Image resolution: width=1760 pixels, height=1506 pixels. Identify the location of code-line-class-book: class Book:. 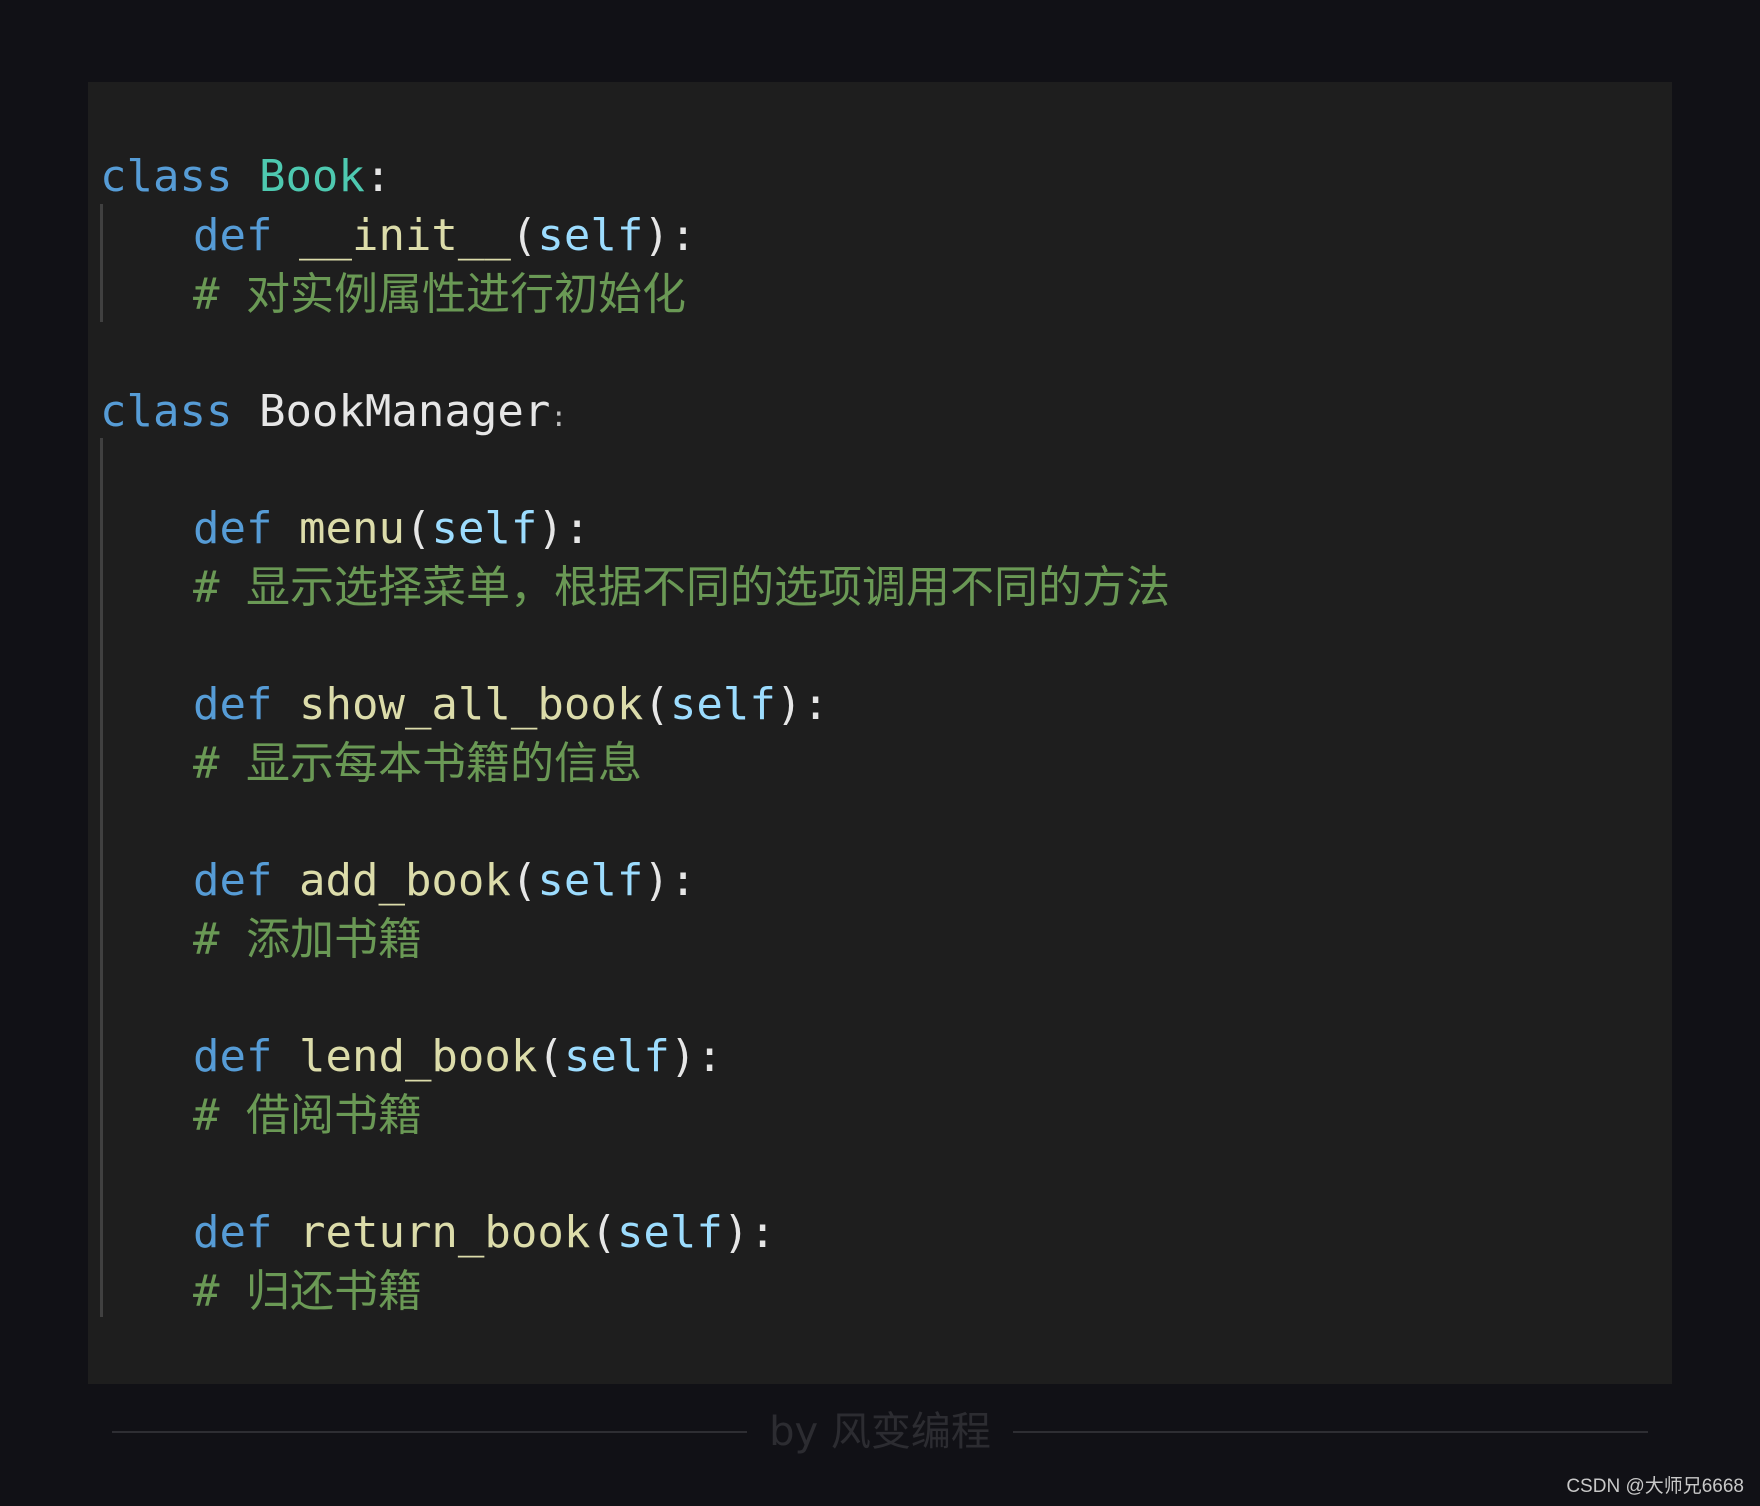
(245, 177).